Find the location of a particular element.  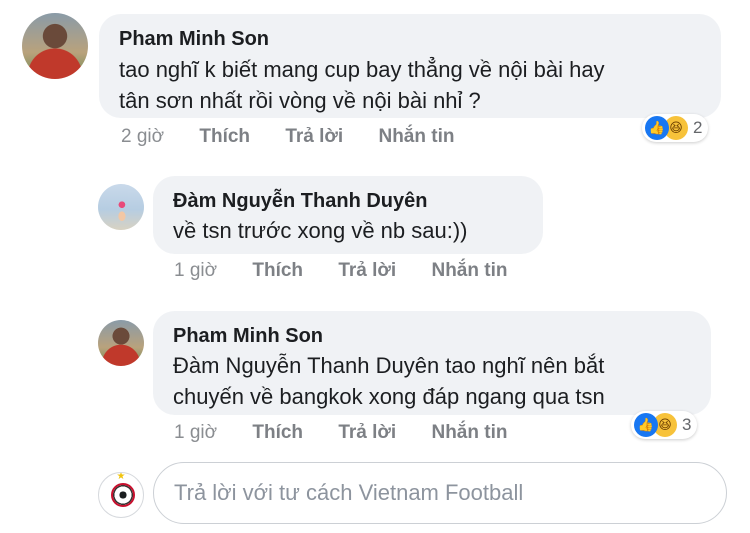

reply-input is located at coordinates (434, 493).